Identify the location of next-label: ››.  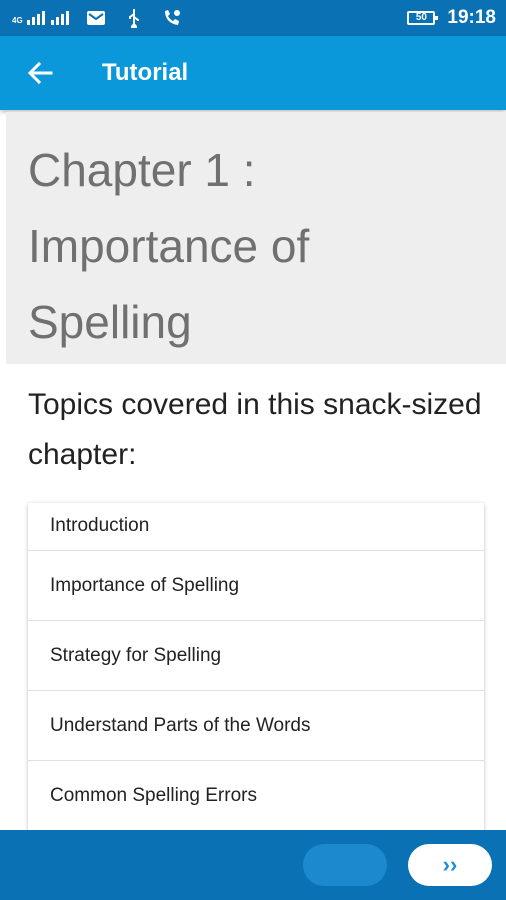
(450, 864).